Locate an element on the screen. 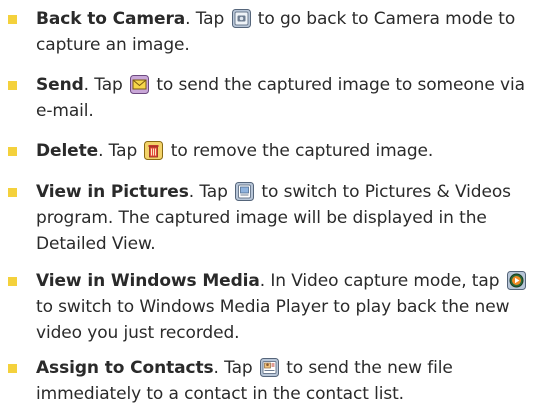  item-text-line3: Detailed View. is located at coordinates (96, 244).